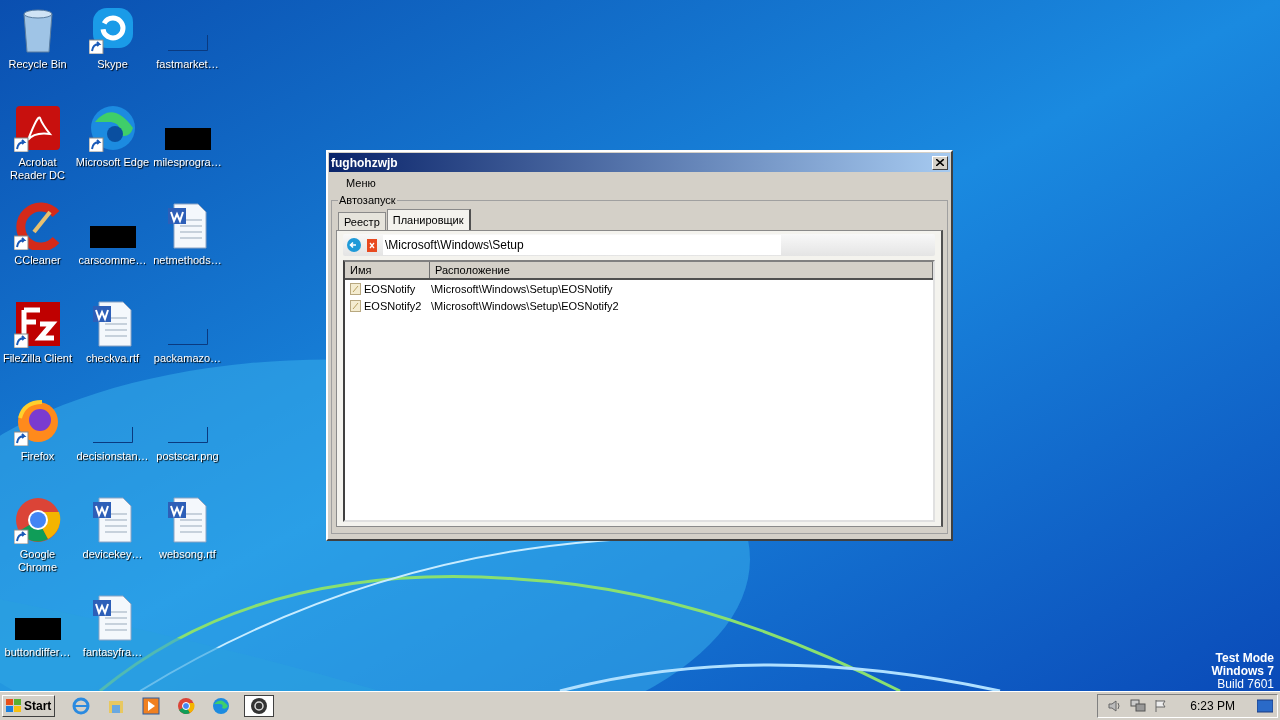 The width and height of the screenshot is (1280, 720). I want to click on chrome-icon, so click(186, 706).